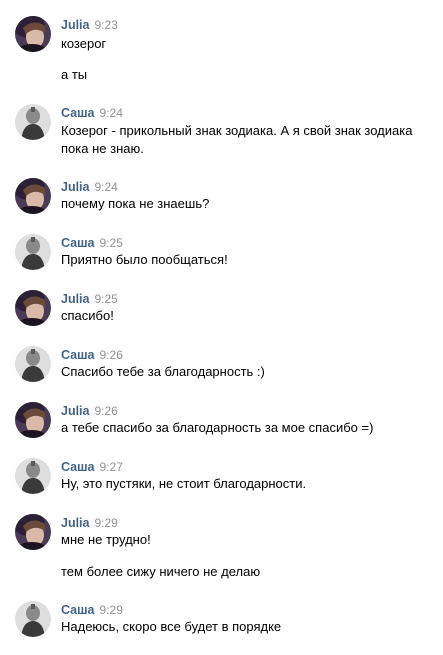 The width and height of the screenshot is (443, 655). I want to click on message-header: Саша 9:26, so click(92, 355).